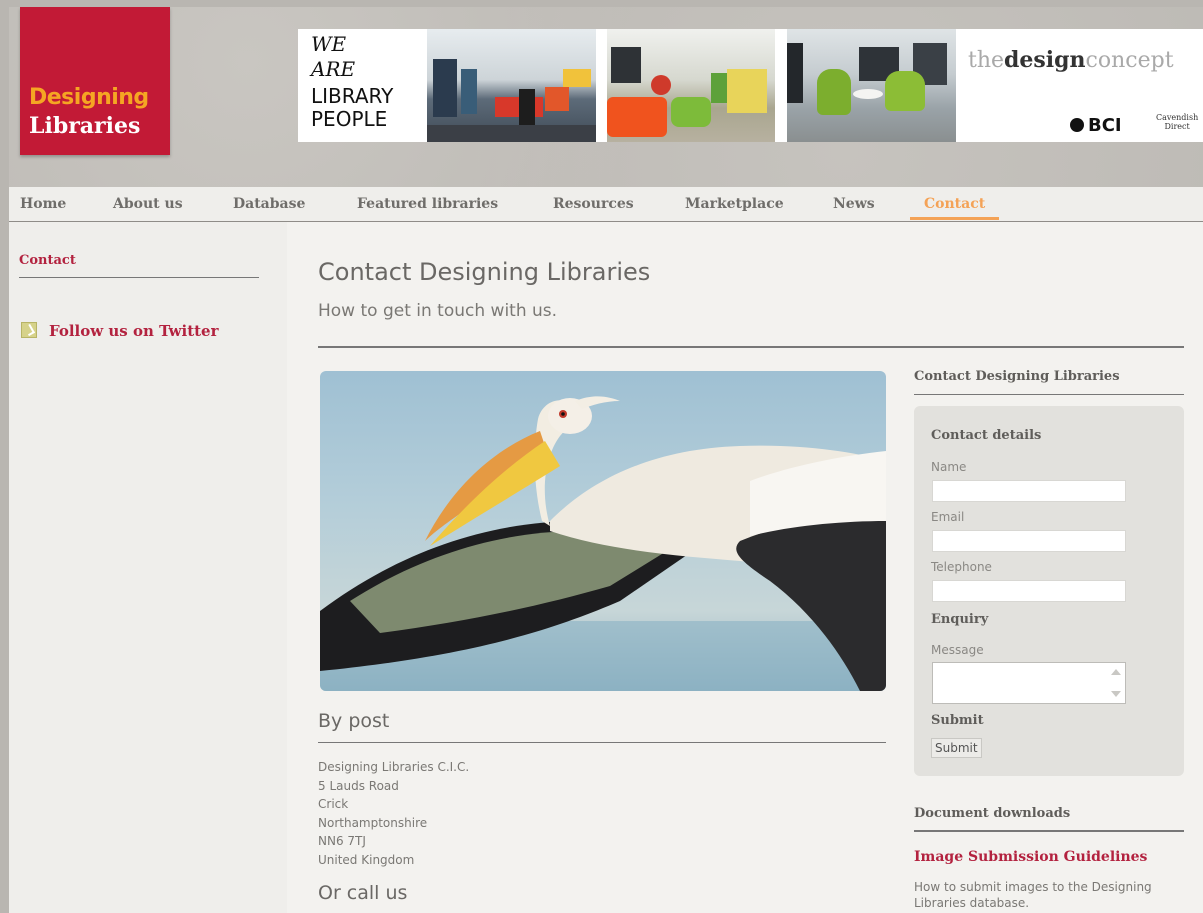 This screenshot has height=913, width=1203. Describe the element at coordinates (1071, 60) in the screenshot. I see `design-concept-logo: thedesignconcept` at that location.